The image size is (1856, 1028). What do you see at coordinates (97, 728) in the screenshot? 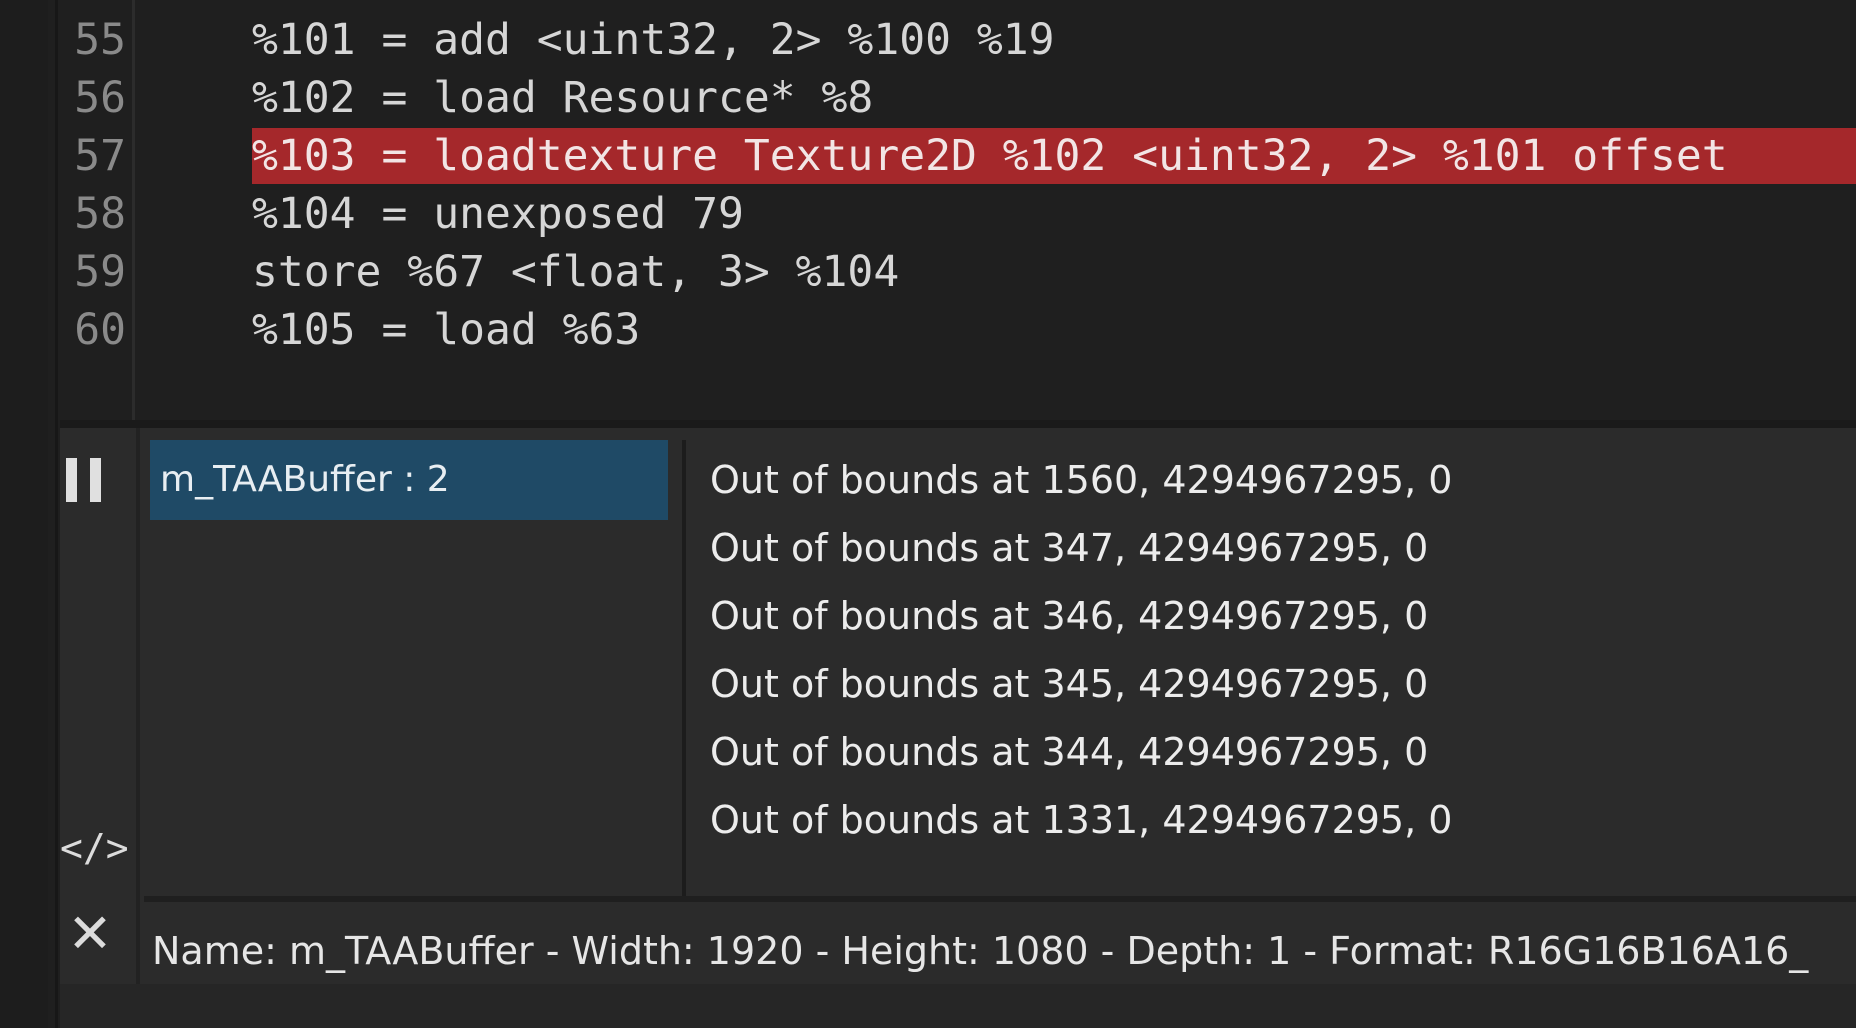
I see `panel-toolbar: </> ✕` at bounding box center [97, 728].